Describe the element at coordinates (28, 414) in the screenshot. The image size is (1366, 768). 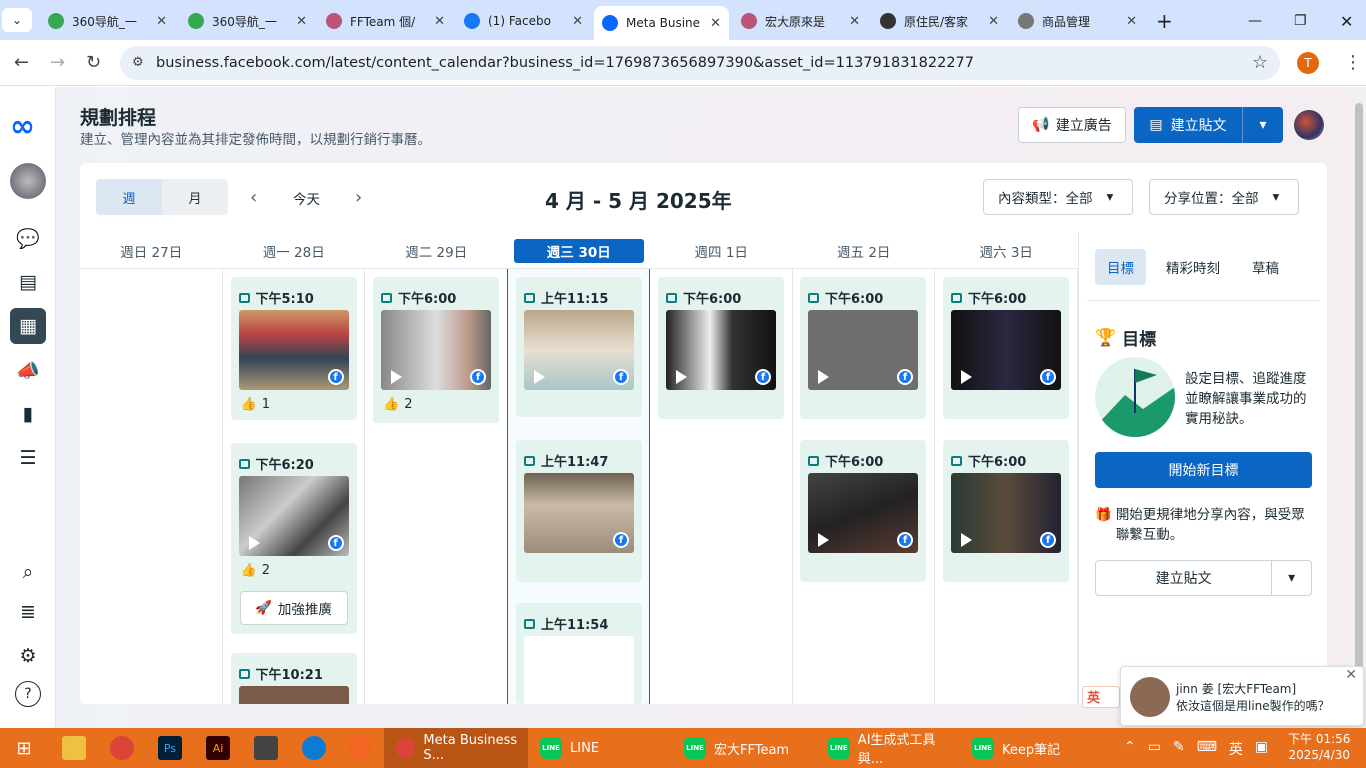
I see `insights-icon: ▮` at that location.